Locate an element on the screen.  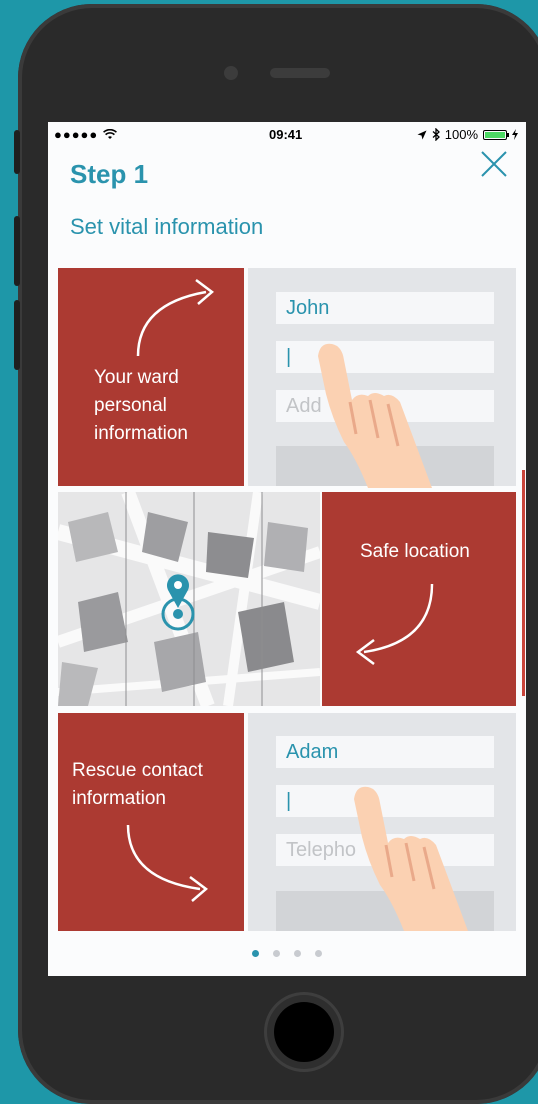
mute-switch is located at coordinates (17, 152).